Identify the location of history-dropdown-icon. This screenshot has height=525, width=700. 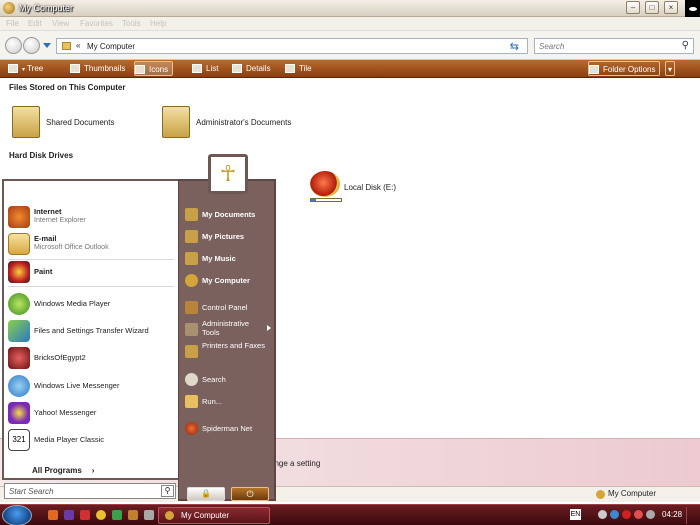
(47, 45).